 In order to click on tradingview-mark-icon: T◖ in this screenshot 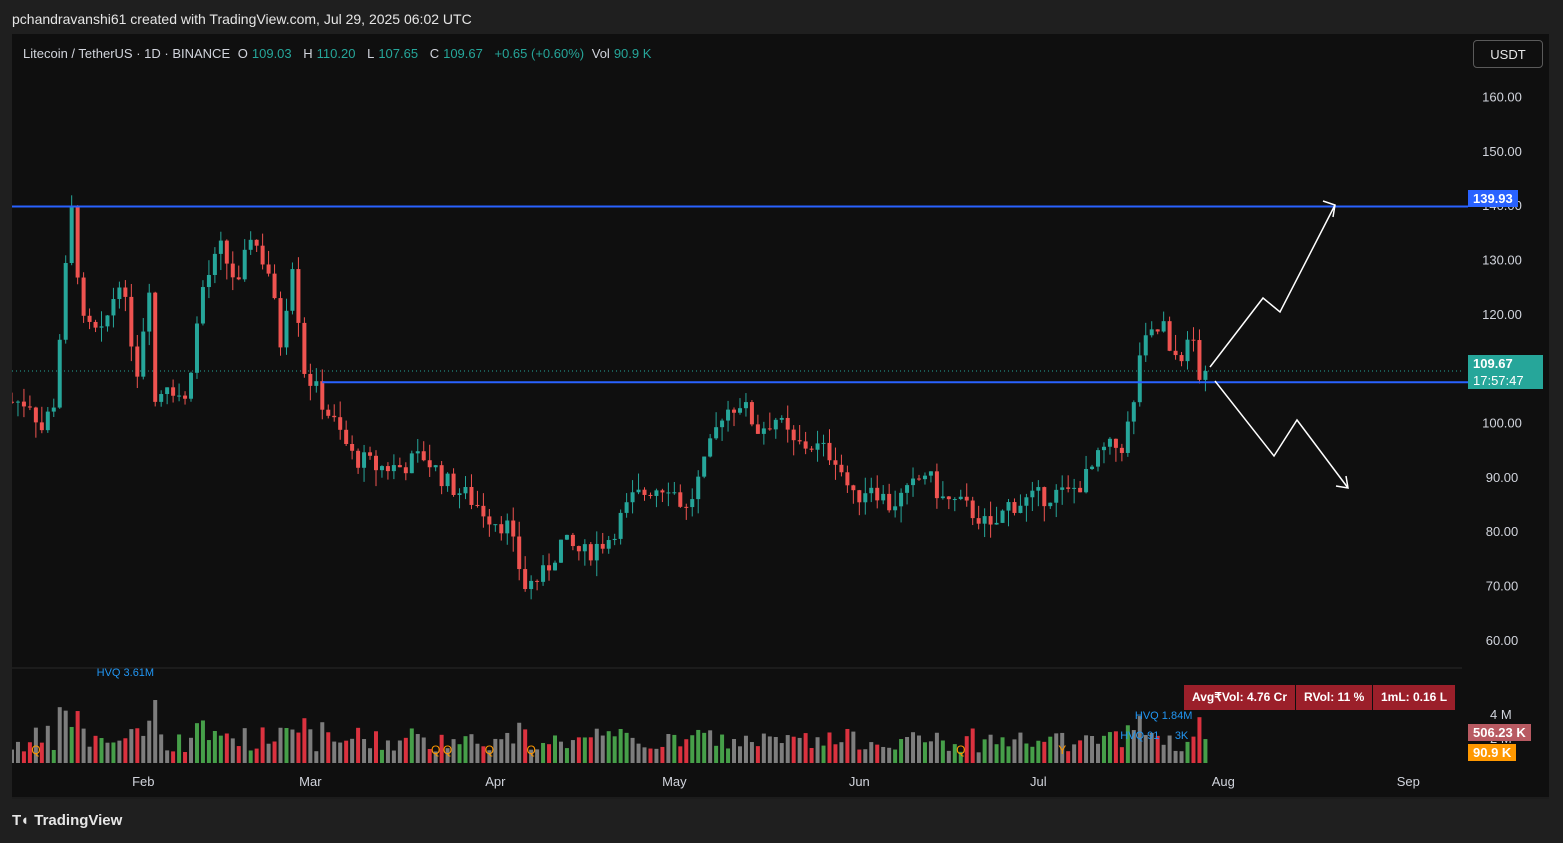, I will do `click(20, 820)`.